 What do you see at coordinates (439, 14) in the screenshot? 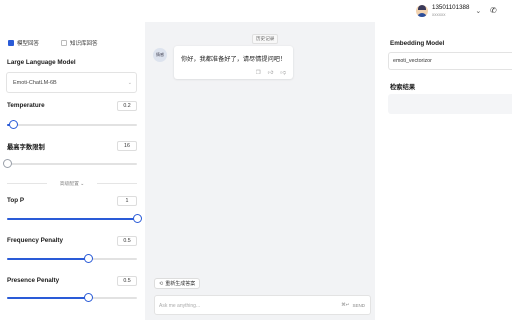
I see `user-subtitle: xxxxxx` at bounding box center [439, 14].